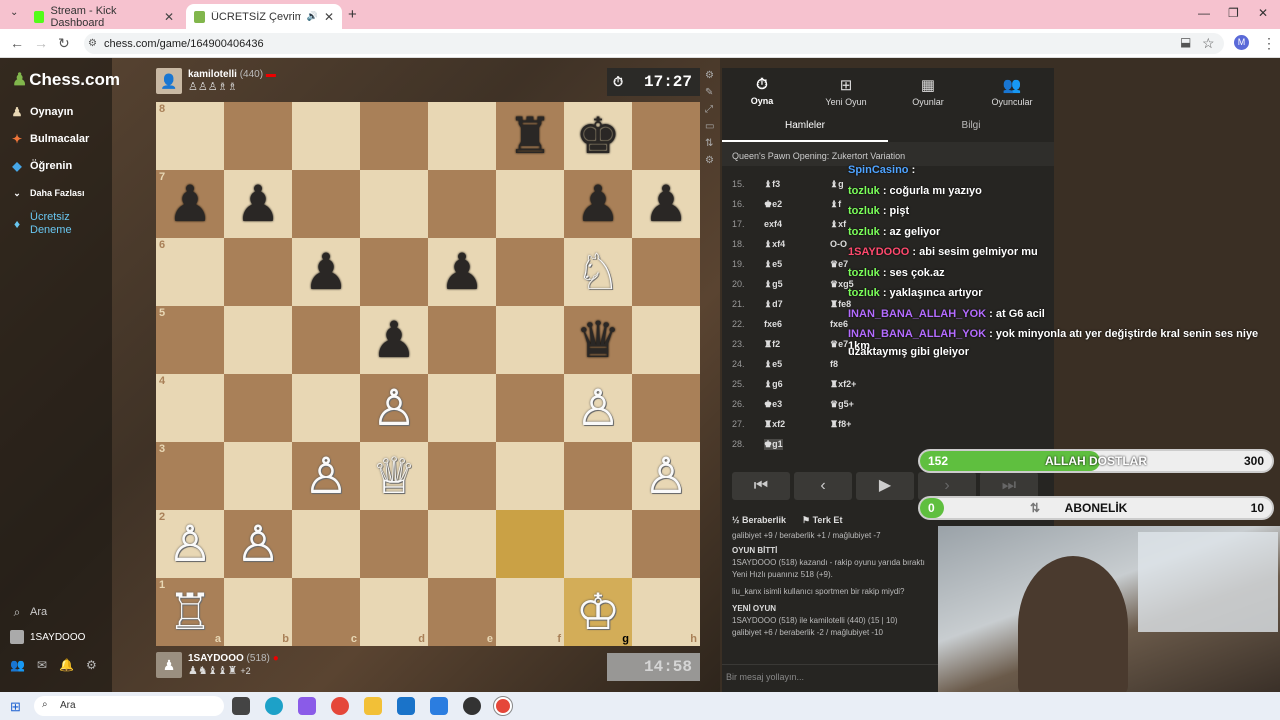  What do you see at coordinates (326, 408) in the screenshot?
I see `square-c4` at bounding box center [326, 408].